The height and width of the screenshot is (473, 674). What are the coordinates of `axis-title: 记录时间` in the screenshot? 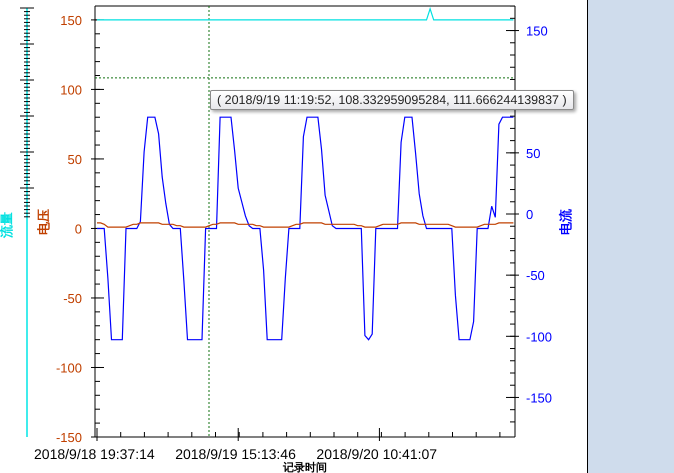 It's located at (305, 467).